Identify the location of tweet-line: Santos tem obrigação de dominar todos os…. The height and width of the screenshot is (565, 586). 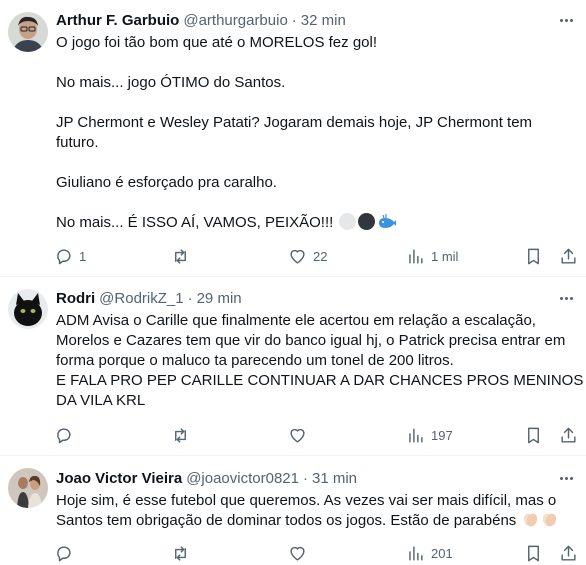
(307, 522).